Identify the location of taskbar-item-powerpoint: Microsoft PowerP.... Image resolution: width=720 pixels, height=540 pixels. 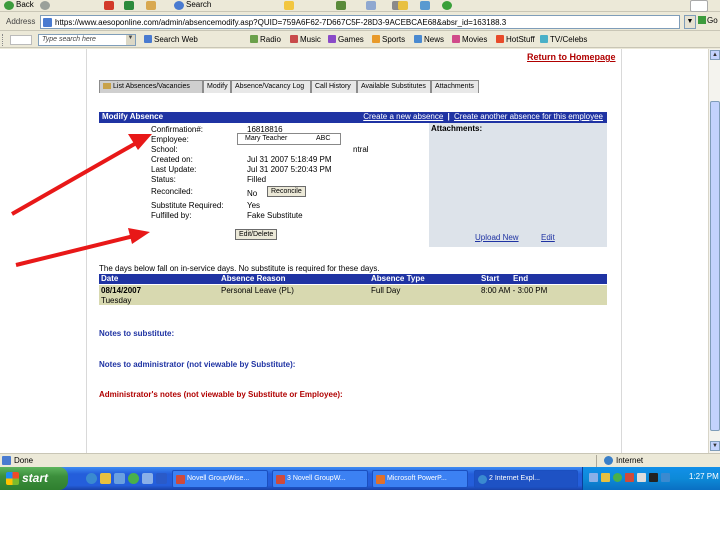
(420, 479).